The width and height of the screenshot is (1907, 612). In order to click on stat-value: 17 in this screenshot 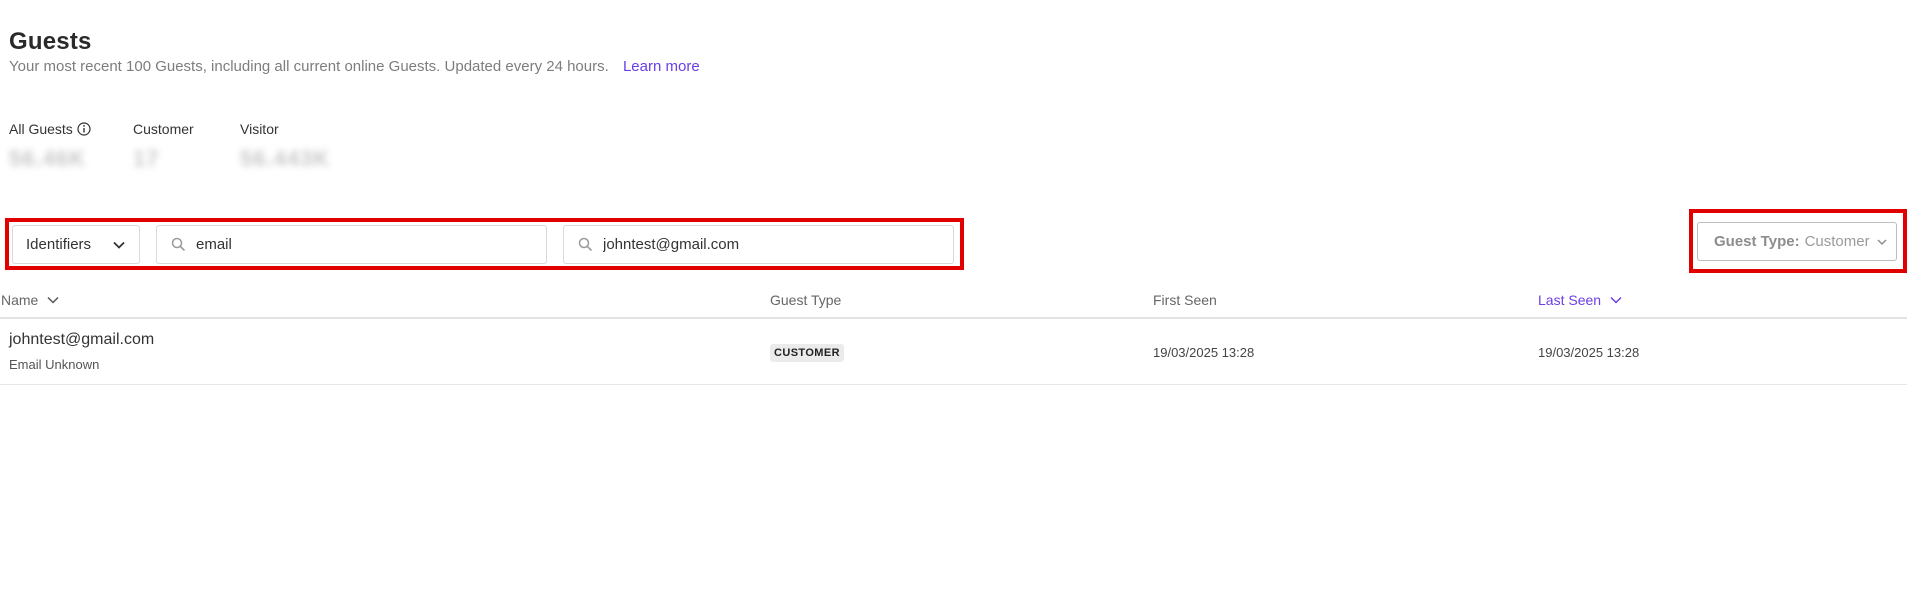, I will do `click(146, 158)`.